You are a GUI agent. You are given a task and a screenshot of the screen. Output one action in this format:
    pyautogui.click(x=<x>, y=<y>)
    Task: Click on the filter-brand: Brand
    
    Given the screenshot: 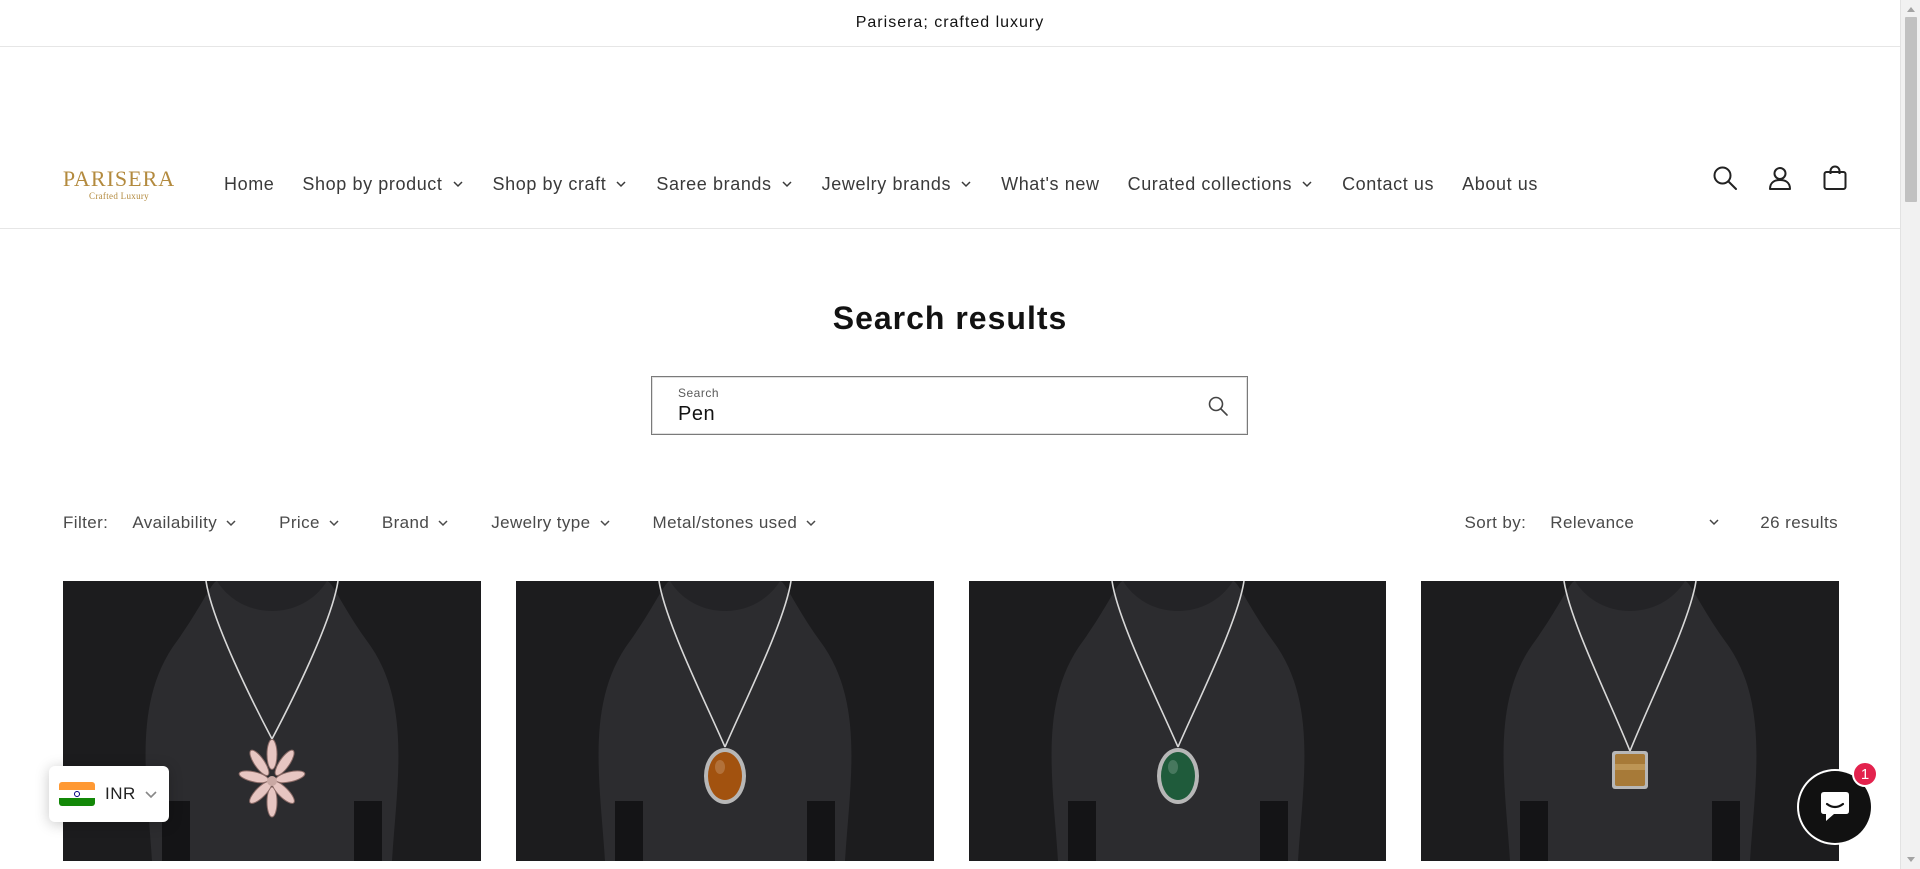 What is the action you would take?
    pyautogui.click(x=415, y=523)
    